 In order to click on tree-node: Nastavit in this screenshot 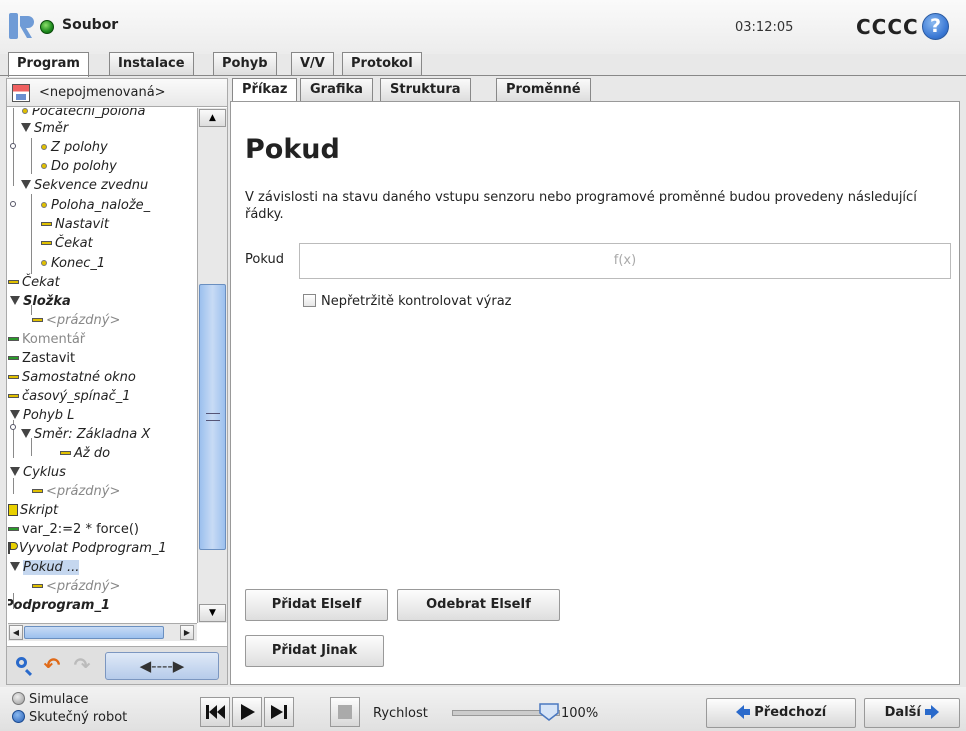, I will do `click(75, 224)`.